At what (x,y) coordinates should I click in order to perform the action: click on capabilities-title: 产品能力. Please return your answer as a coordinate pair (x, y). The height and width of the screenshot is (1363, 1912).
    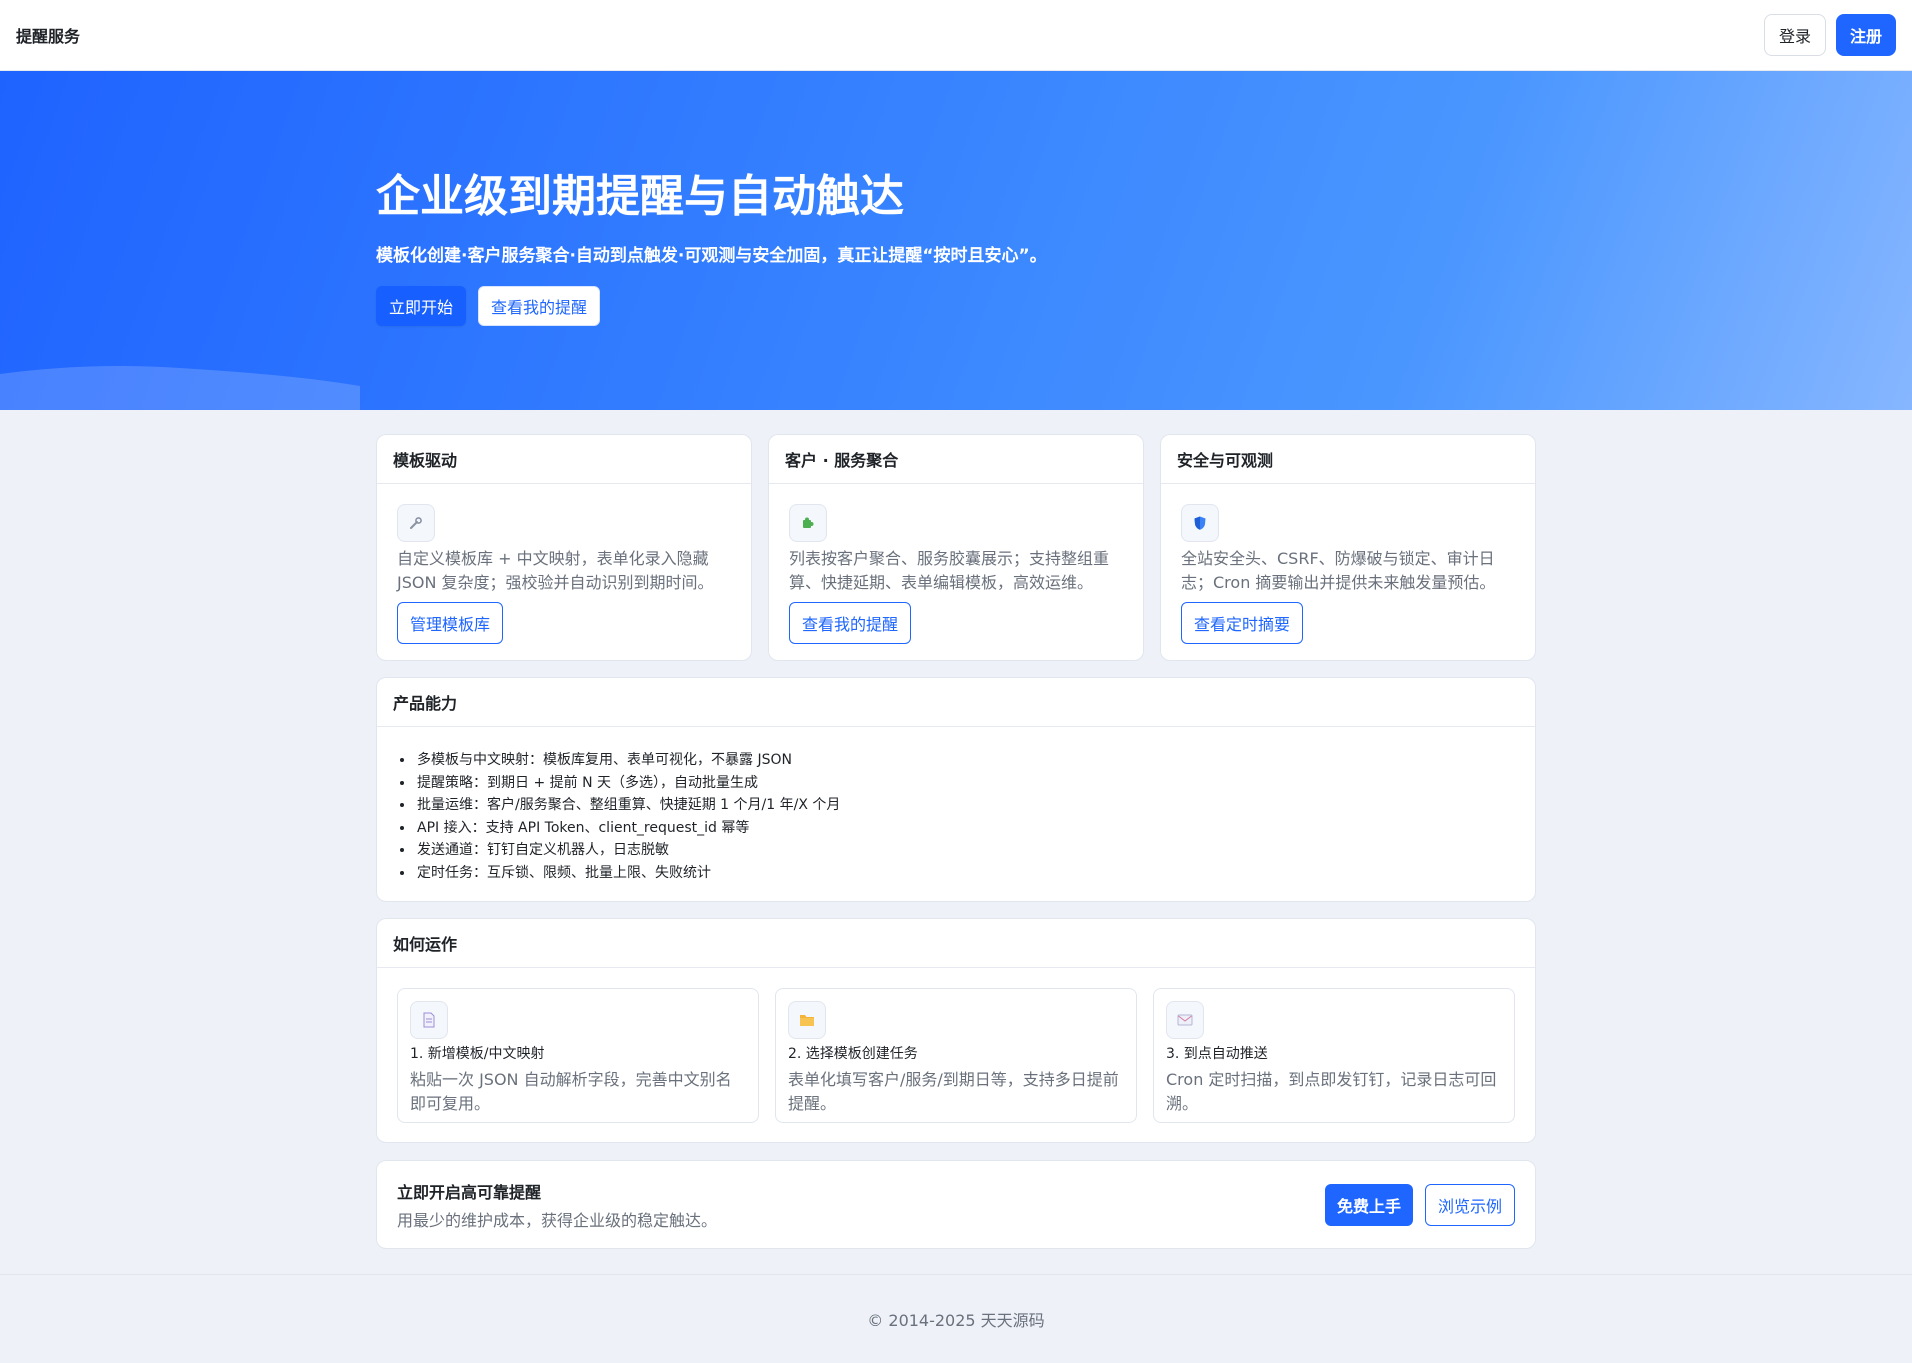
    Looking at the image, I should click on (956, 702).